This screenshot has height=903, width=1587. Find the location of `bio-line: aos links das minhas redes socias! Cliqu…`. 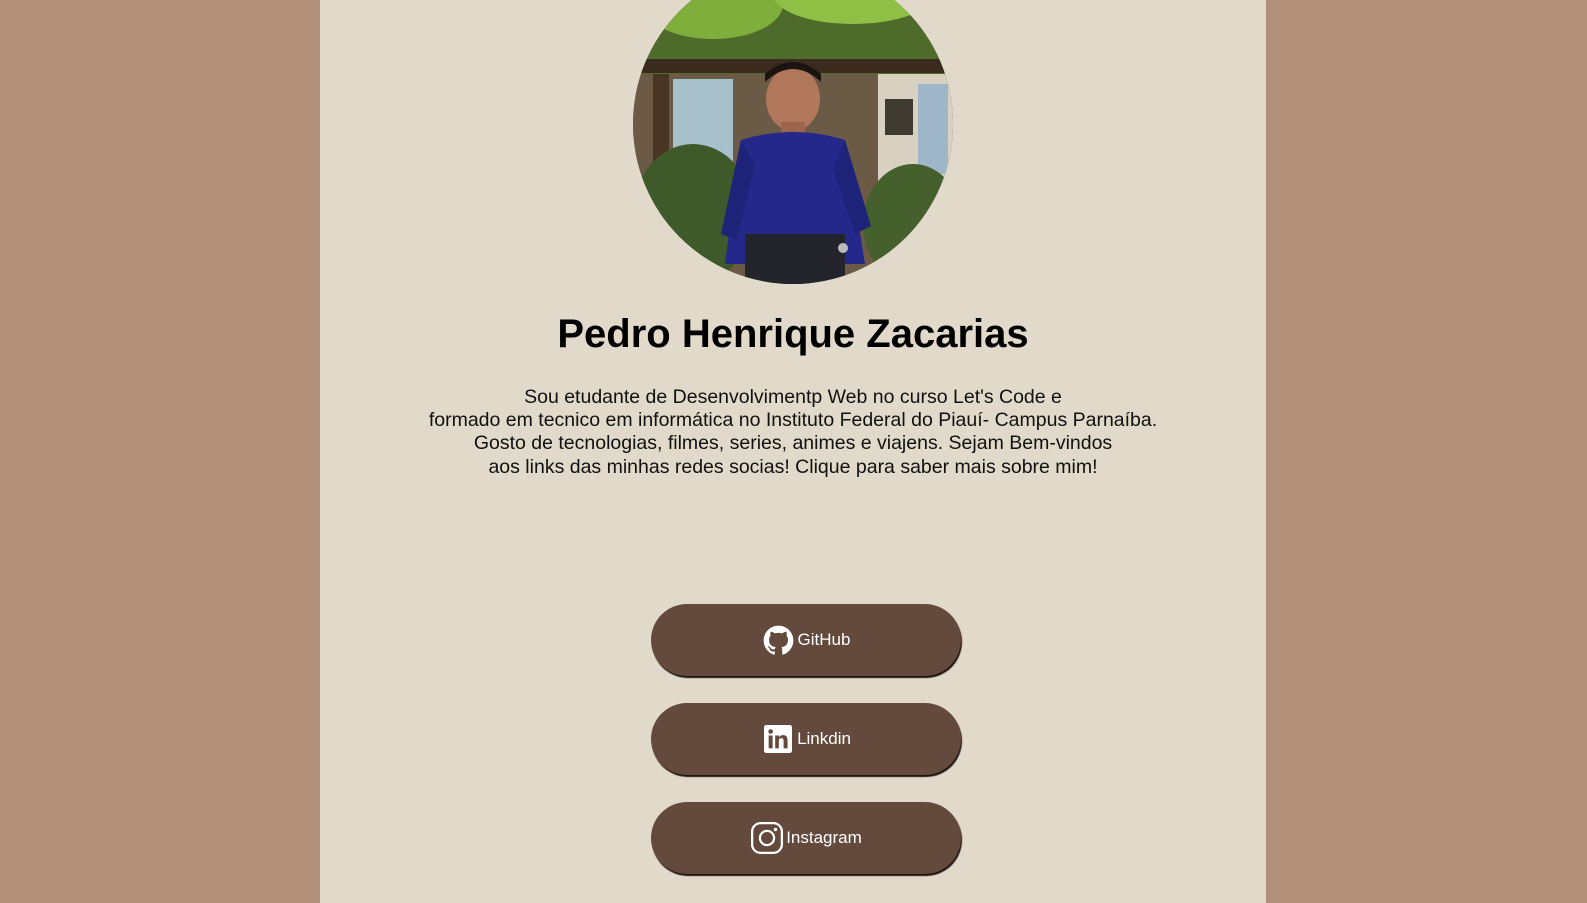

bio-line: aos links das minhas redes socias! Cliqu… is located at coordinates (793, 466).